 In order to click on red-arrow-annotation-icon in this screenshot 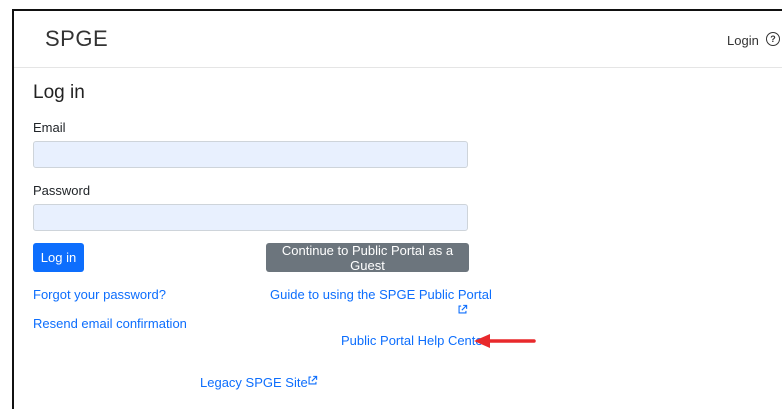, I will do `click(505, 341)`.